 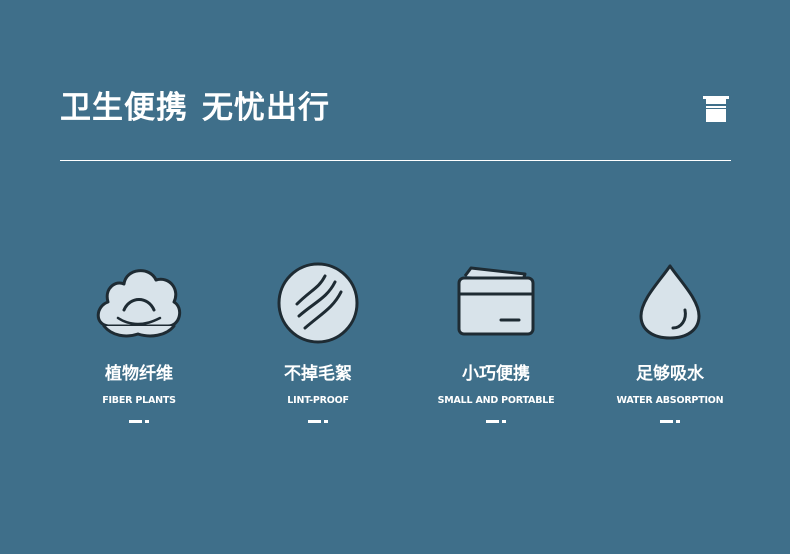 What do you see at coordinates (318, 303) in the screenshot?
I see `wavy-circle-icon` at bounding box center [318, 303].